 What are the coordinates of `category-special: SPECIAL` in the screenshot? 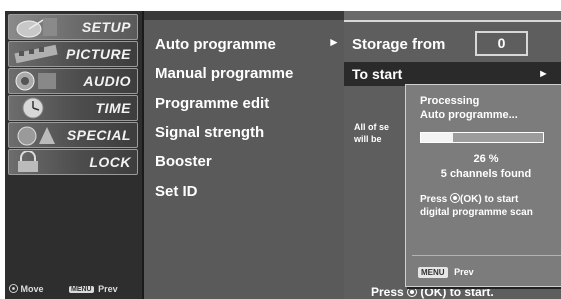 It's located at (73, 135).